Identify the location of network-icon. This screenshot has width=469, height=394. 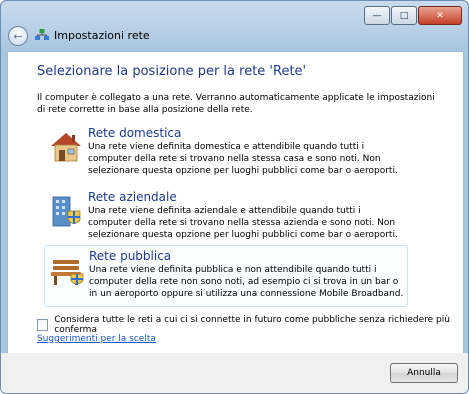
(42, 34).